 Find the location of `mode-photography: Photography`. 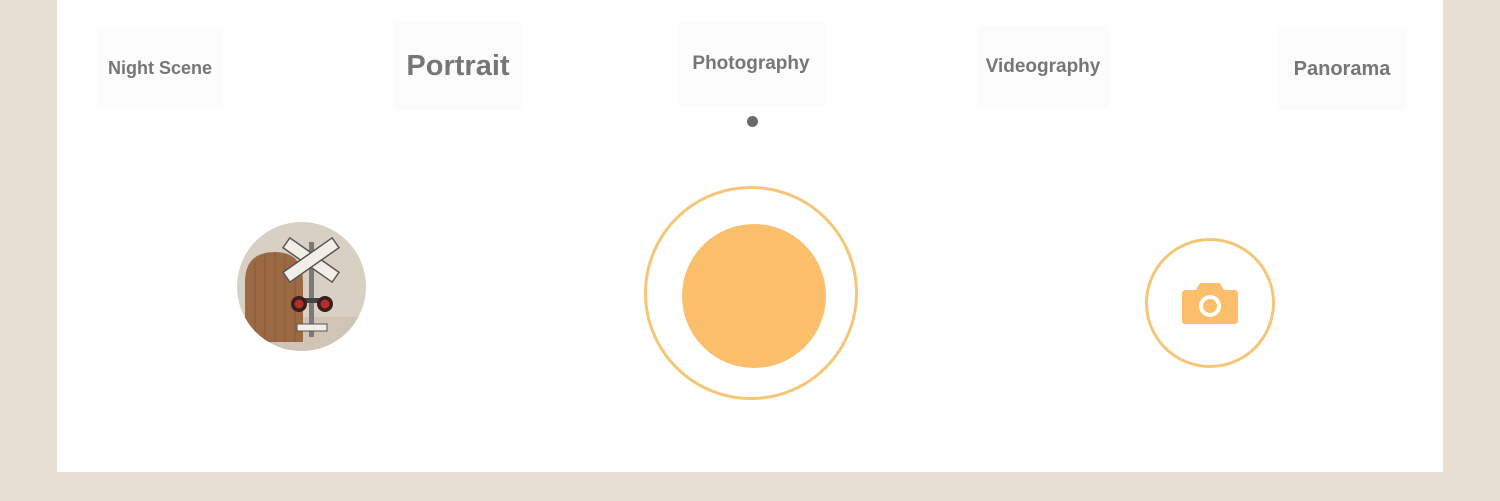

mode-photography: Photography is located at coordinates (751, 64).